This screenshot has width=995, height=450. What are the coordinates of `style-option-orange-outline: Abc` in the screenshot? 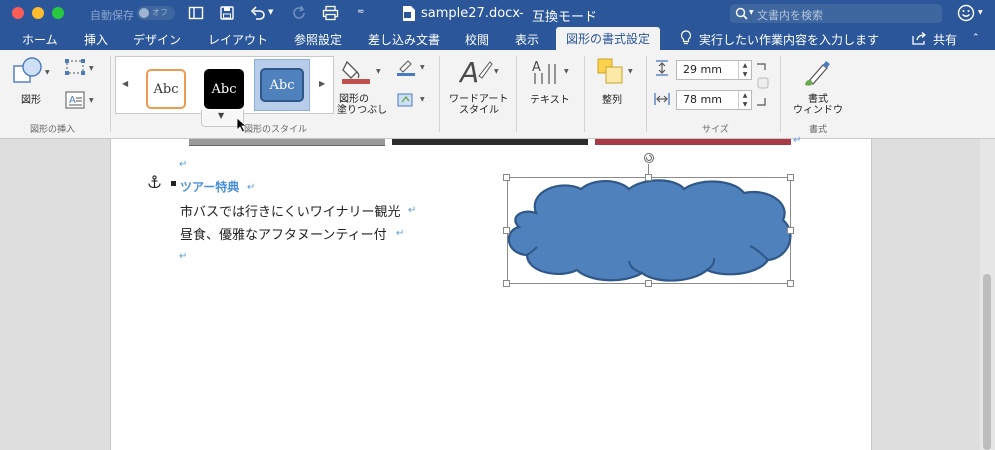 It's located at (166, 89).